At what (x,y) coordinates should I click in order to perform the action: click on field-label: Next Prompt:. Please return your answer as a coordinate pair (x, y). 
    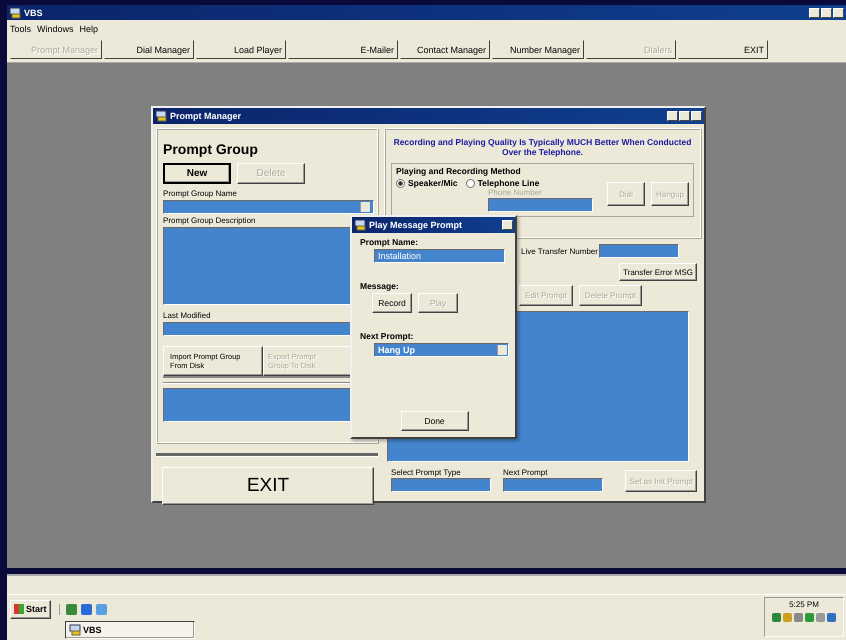
    Looking at the image, I should click on (387, 336).